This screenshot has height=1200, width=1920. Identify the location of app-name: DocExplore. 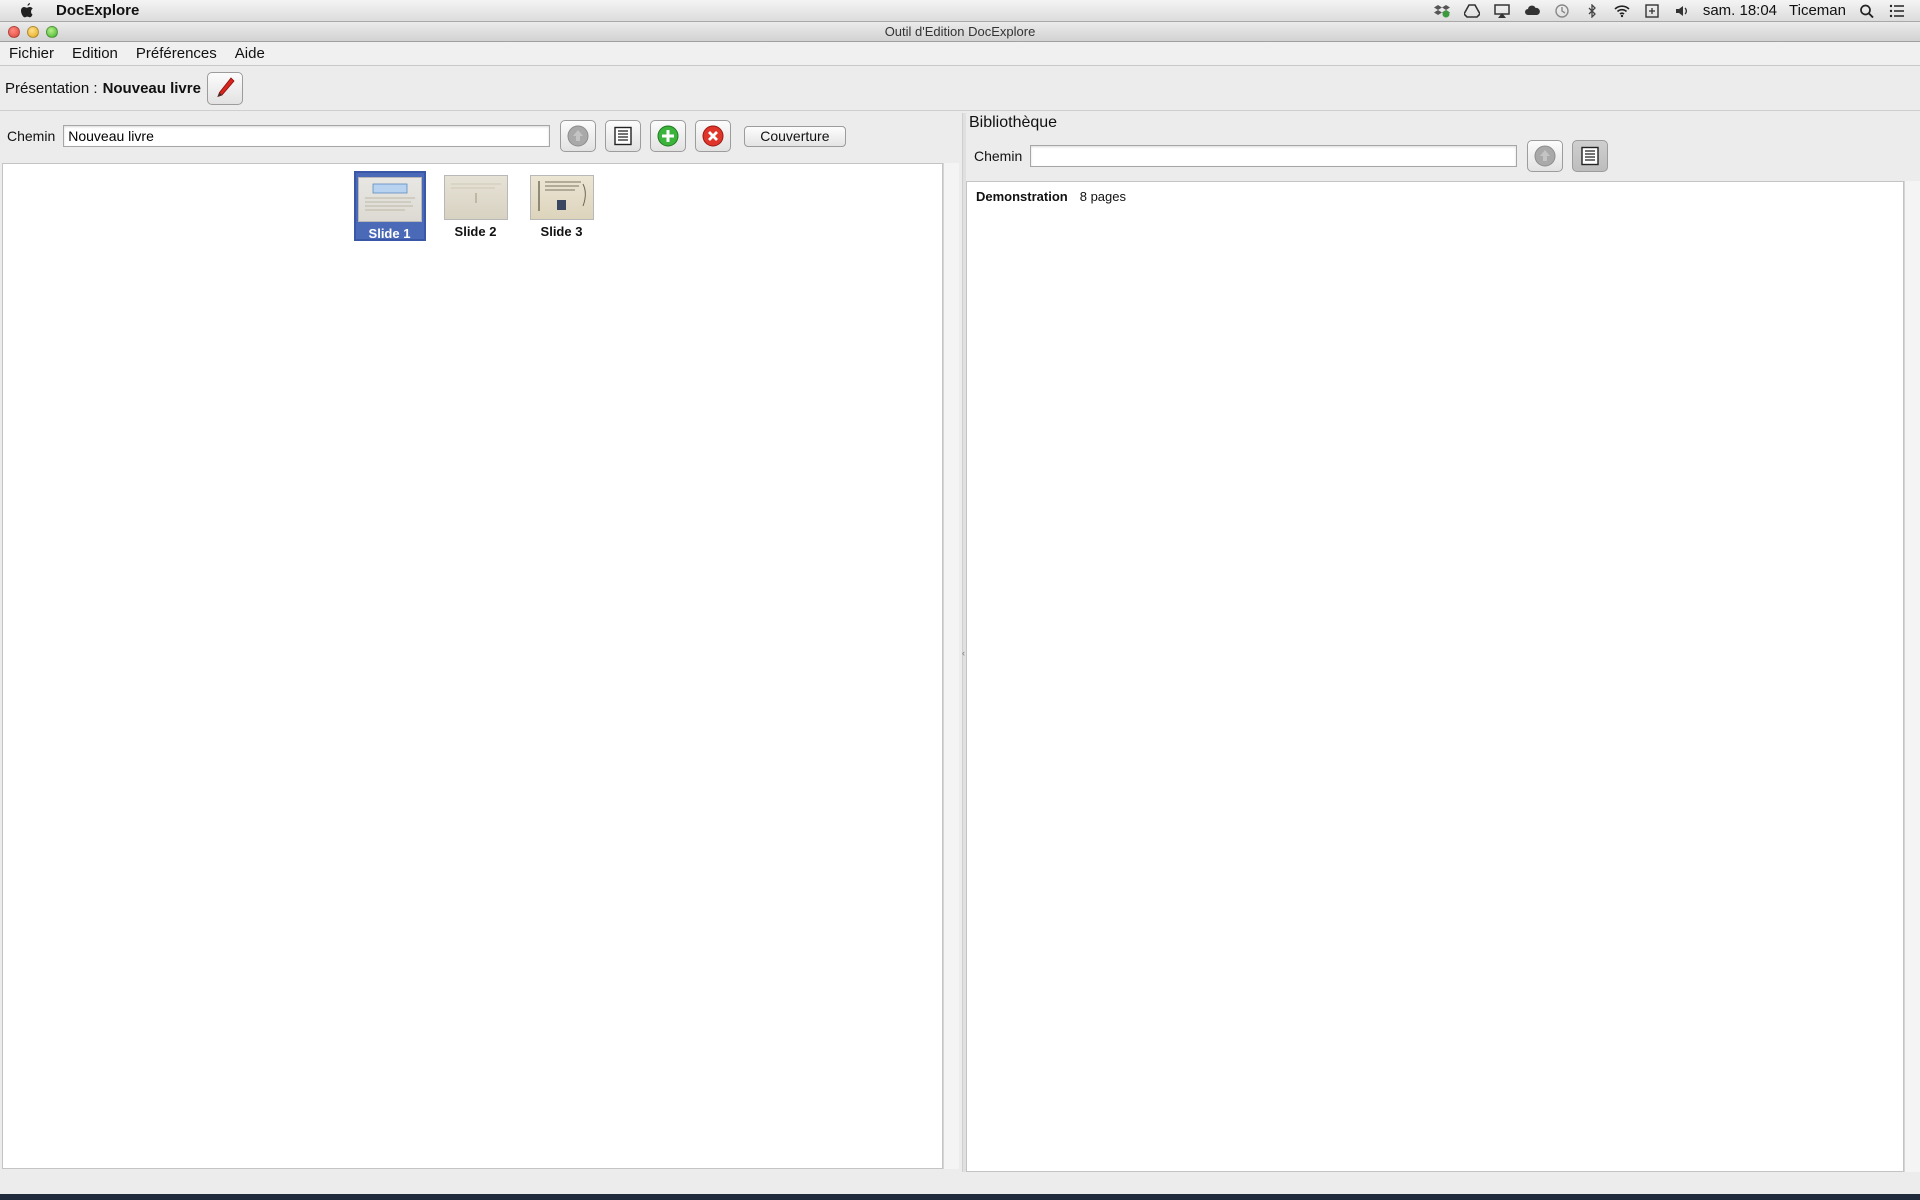
(97, 10).